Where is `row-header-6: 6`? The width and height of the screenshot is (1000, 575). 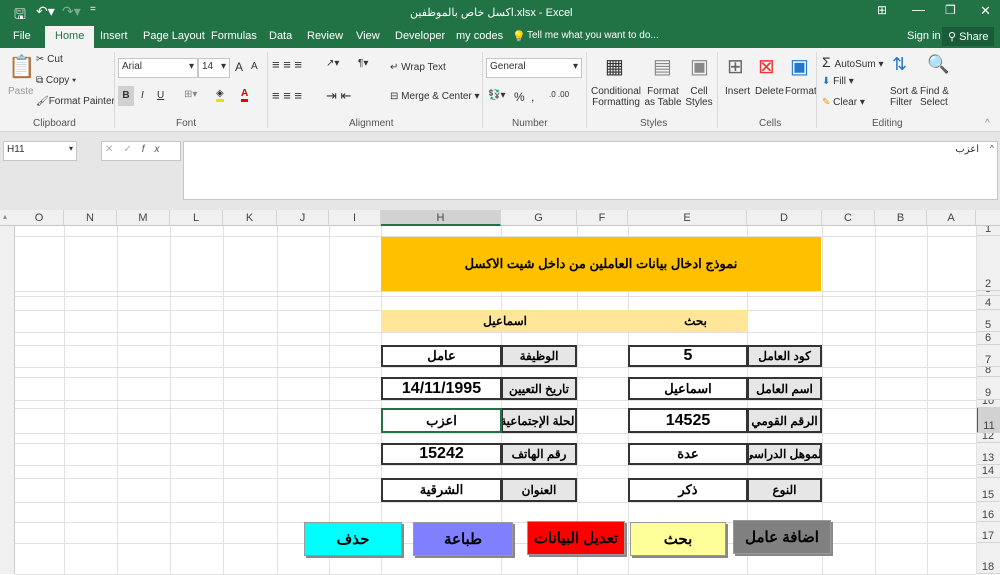
row-header-6: 6 is located at coordinates (988, 338).